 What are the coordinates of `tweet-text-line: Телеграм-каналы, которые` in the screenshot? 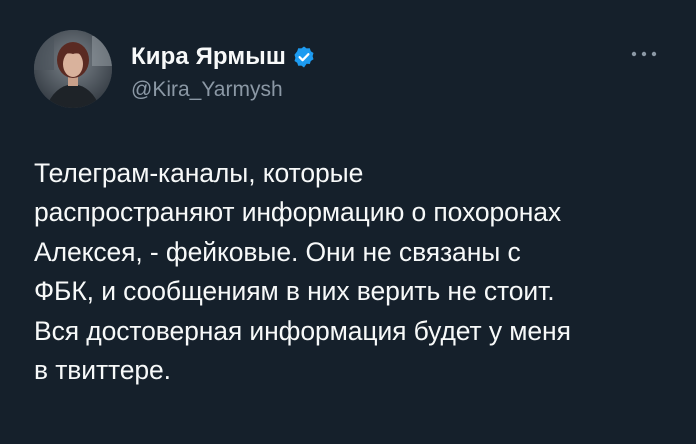 It's located at (199, 173).